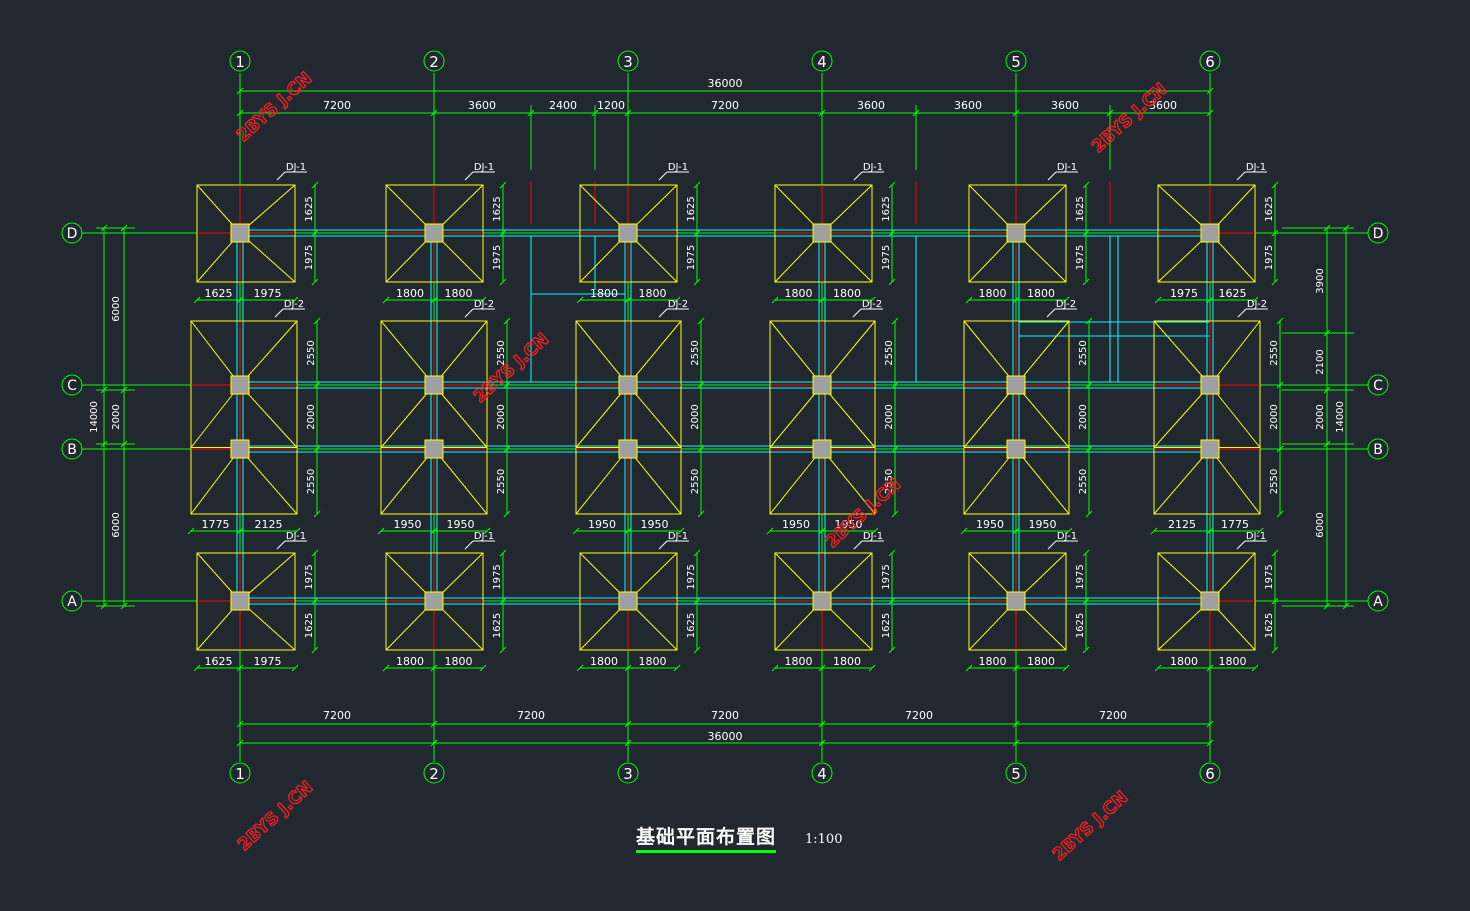 The width and height of the screenshot is (1470, 911). What do you see at coordinates (1210, 774) in the screenshot?
I see `axis-label: 6` at bounding box center [1210, 774].